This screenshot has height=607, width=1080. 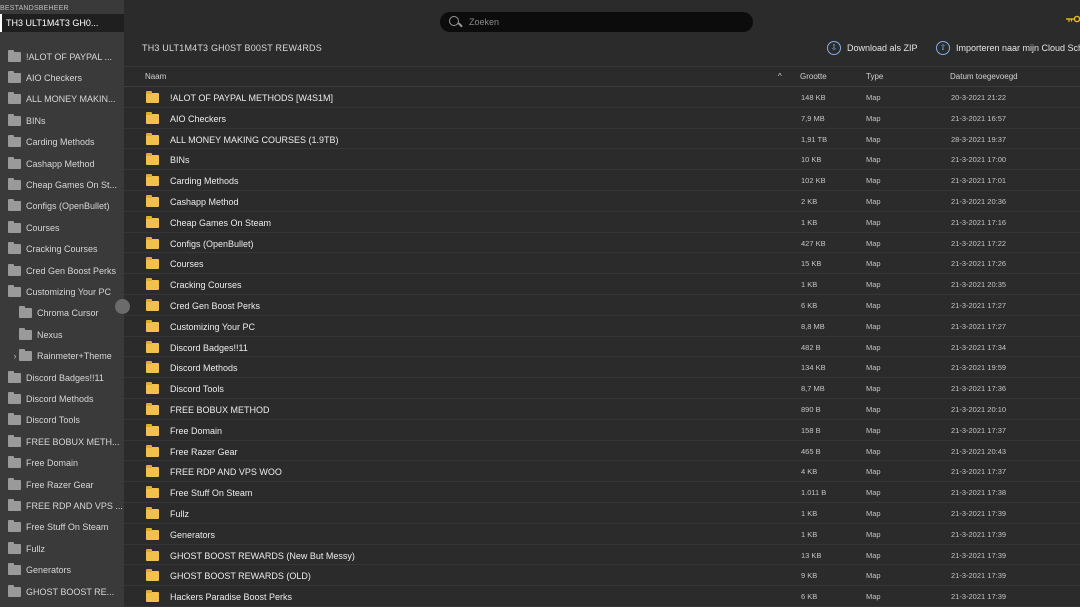 What do you see at coordinates (811, 555) in the screenshot?
I see `file-size: 13 KB` at bounding box center [811, 555].